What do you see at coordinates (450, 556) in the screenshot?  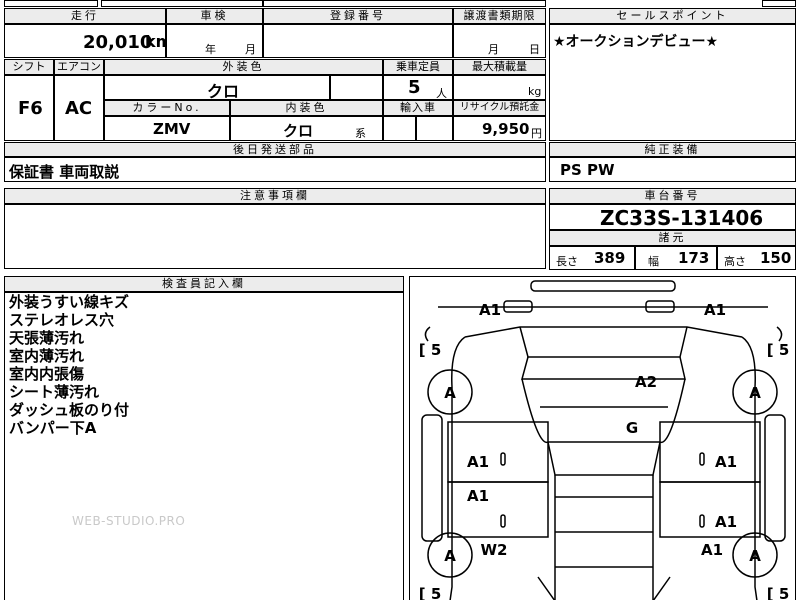 I see `wheel-mark-rear-left: A` at bounding box center [450, 556].